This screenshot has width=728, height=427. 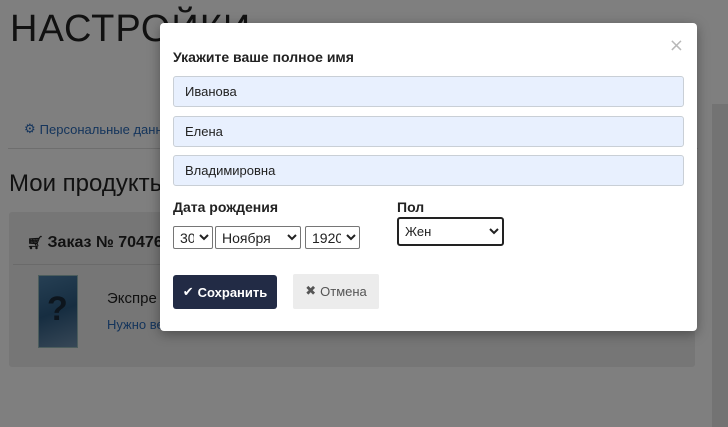 I want to click on save-button: ✔ Сохранить, so click(x=225, y=292).